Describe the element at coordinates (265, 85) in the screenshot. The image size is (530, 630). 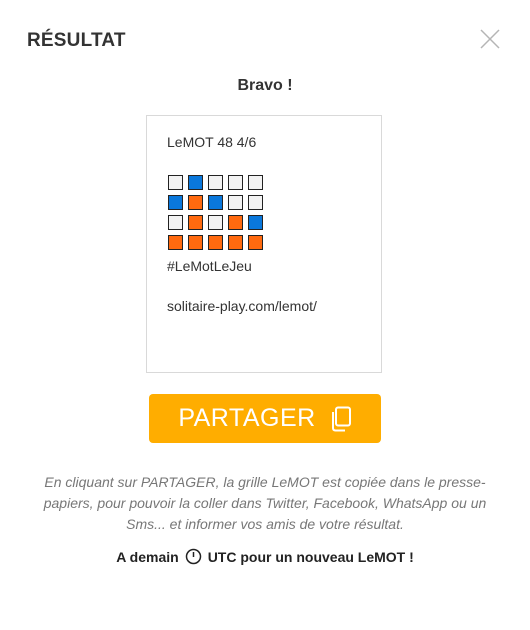
I see `congrats-heading: Bravo !` at that location.